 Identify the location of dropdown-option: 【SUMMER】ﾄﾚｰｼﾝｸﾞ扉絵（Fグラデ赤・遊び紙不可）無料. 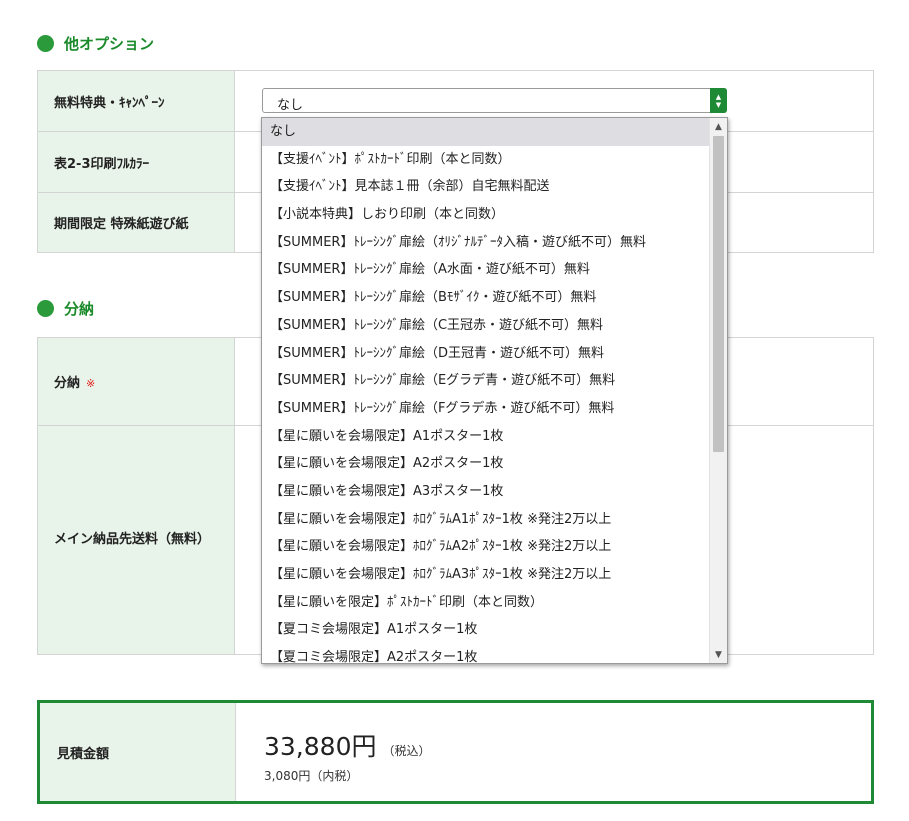
(485, 409).